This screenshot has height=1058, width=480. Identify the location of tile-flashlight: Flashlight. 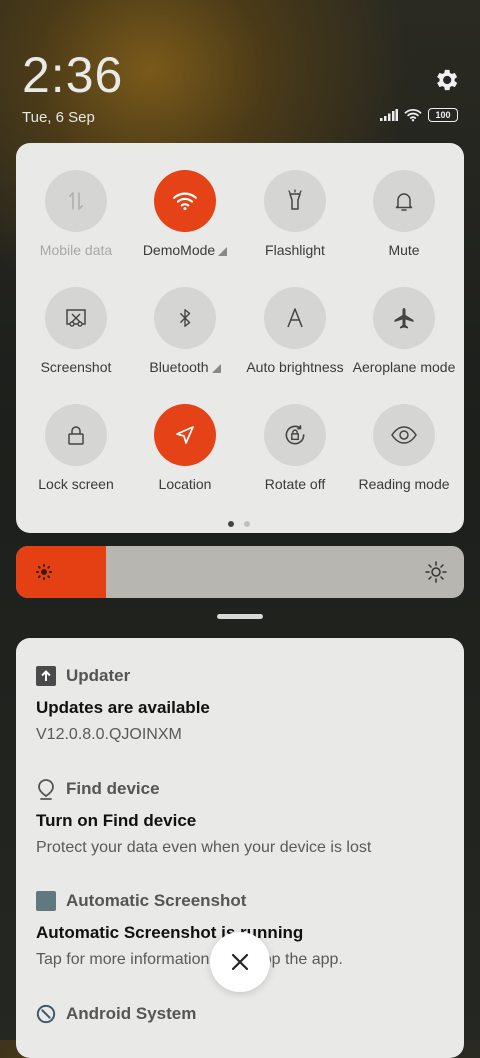
(295, 214).